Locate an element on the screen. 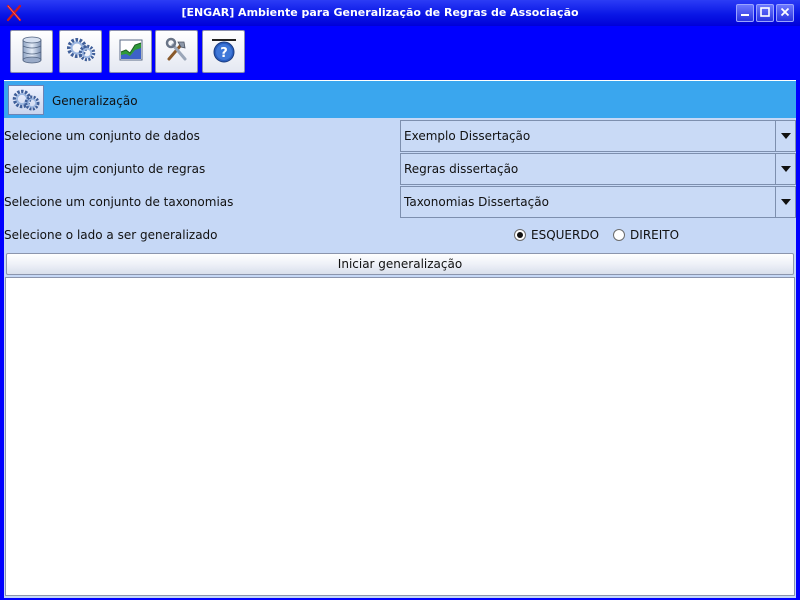  dataset-select: Exemplo Dissertação is located at coordinates (598, 136).